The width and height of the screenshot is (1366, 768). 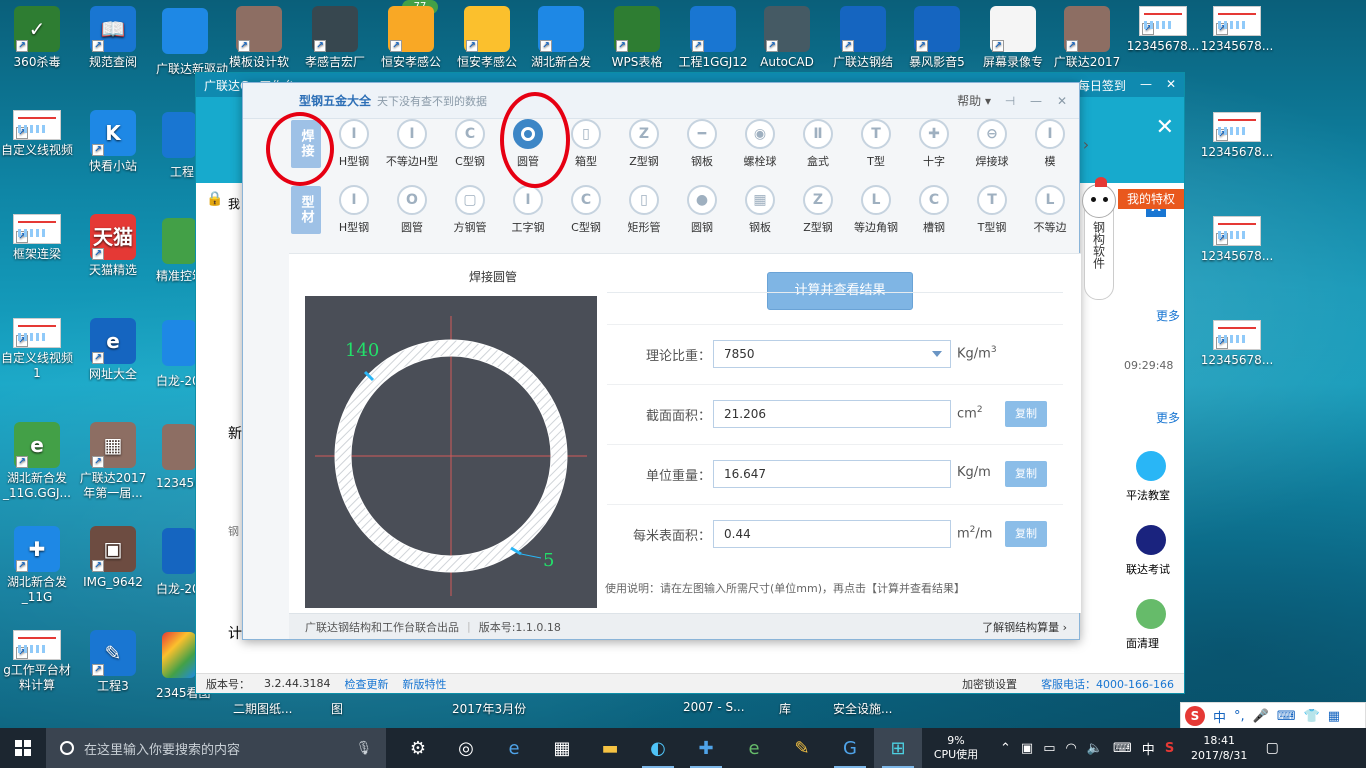 I want to click on desktop-top-icon-item: ↗ WPS表格, so click(x=637, y=38).